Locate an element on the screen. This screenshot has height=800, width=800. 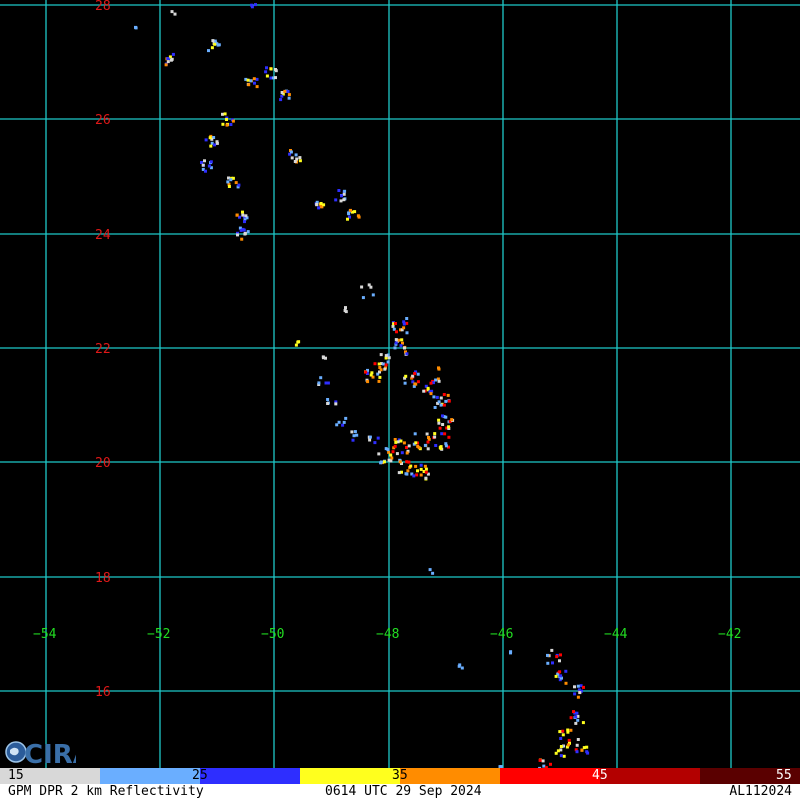
product-title: GPM DPR 2 km Reflectivity is located at coordinates (106, 791).